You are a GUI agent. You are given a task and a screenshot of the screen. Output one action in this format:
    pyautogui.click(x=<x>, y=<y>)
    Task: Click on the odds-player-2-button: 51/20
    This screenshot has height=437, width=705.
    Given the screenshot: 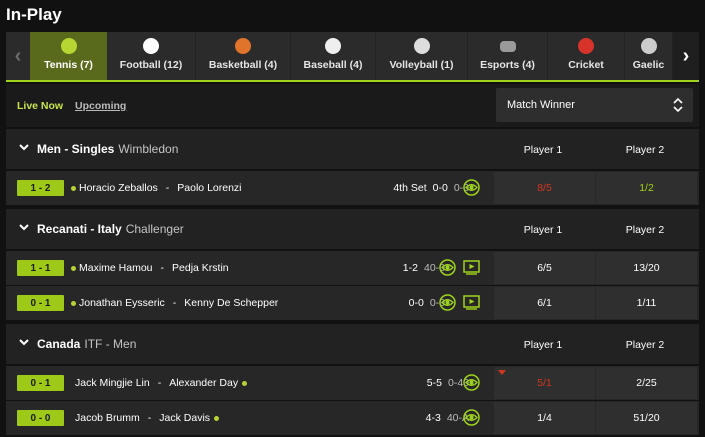 What is the action you would take?
    pyautogui.click(x=646, y=418)
    